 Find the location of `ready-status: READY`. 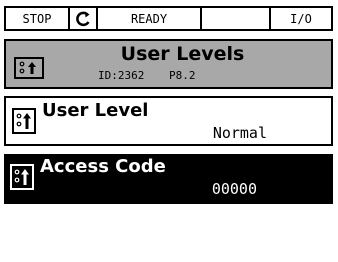

ready-status: READY is located at coordinates (150, 18).